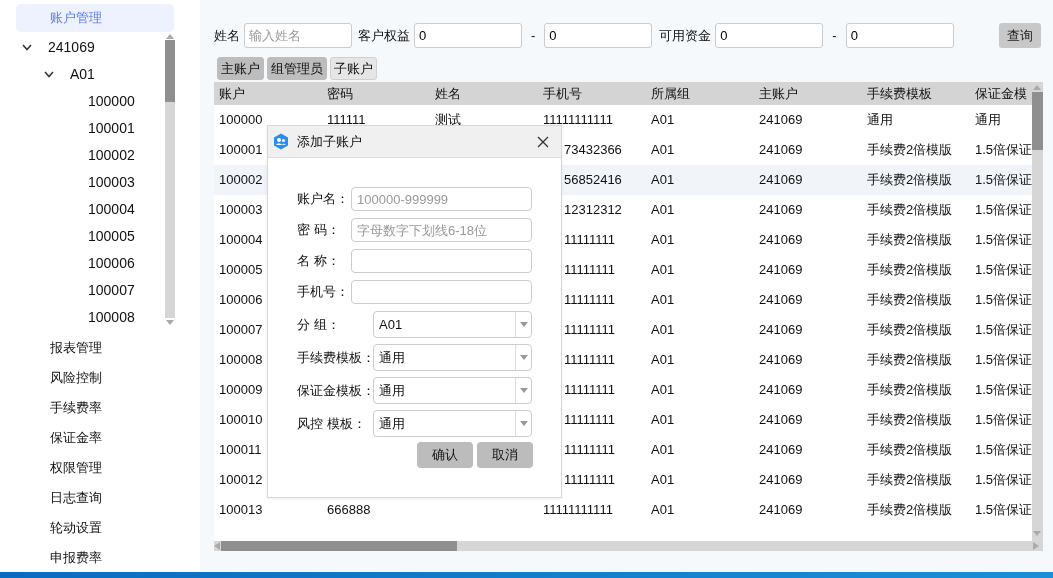  What do you see at coordinates (100, 438) in the screenshot?
I see `nav-item: 保证金率` at bounding box center [100, 438].